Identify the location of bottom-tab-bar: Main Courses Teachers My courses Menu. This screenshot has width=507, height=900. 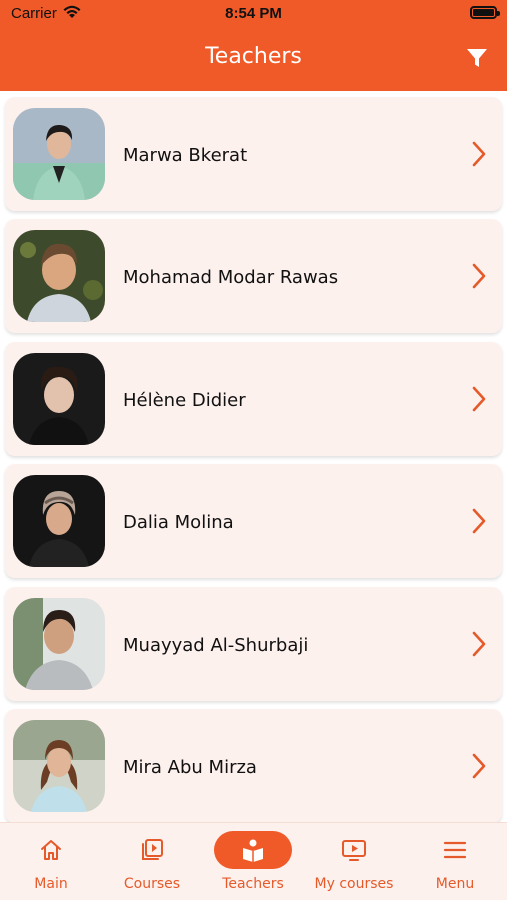
(253, 861).